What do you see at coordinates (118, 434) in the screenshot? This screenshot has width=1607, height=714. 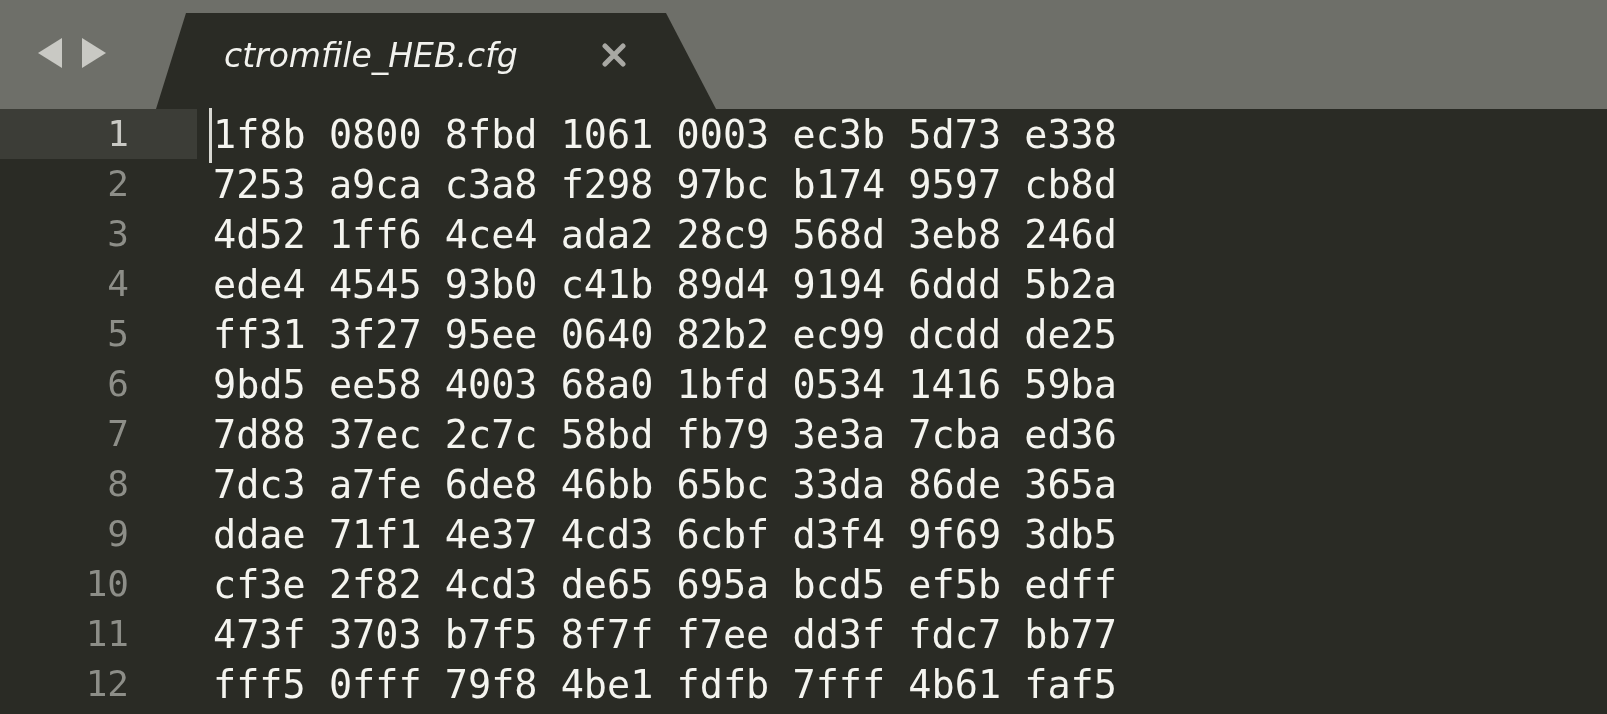 I see `line-number: 7` at bounding box center [118, 434].